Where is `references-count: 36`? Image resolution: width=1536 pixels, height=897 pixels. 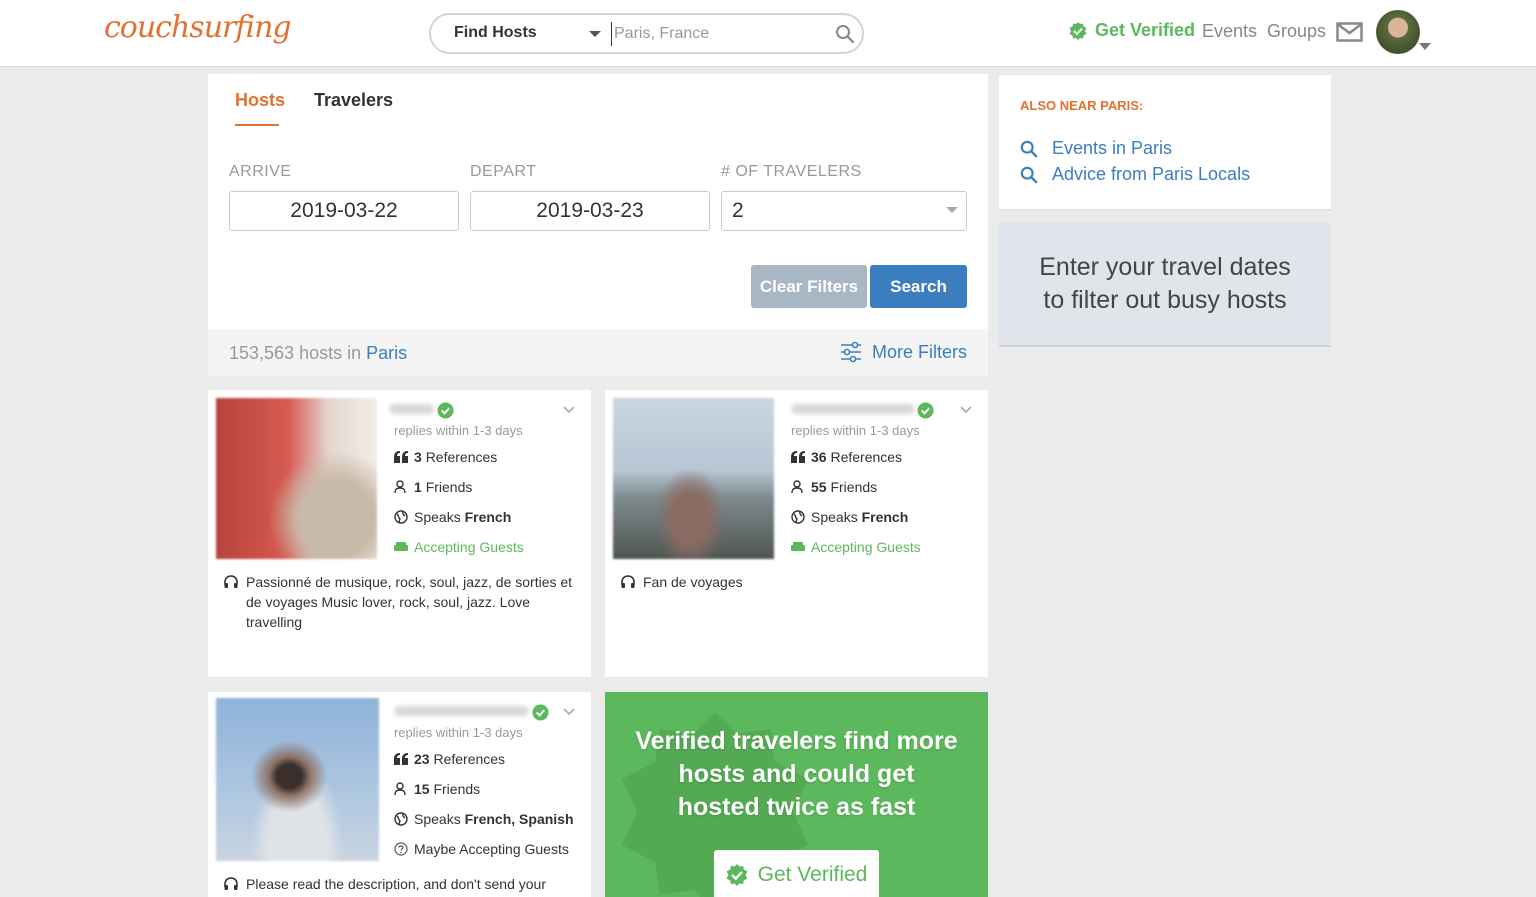
references-count: 36 is located at coordinates (819, 457).